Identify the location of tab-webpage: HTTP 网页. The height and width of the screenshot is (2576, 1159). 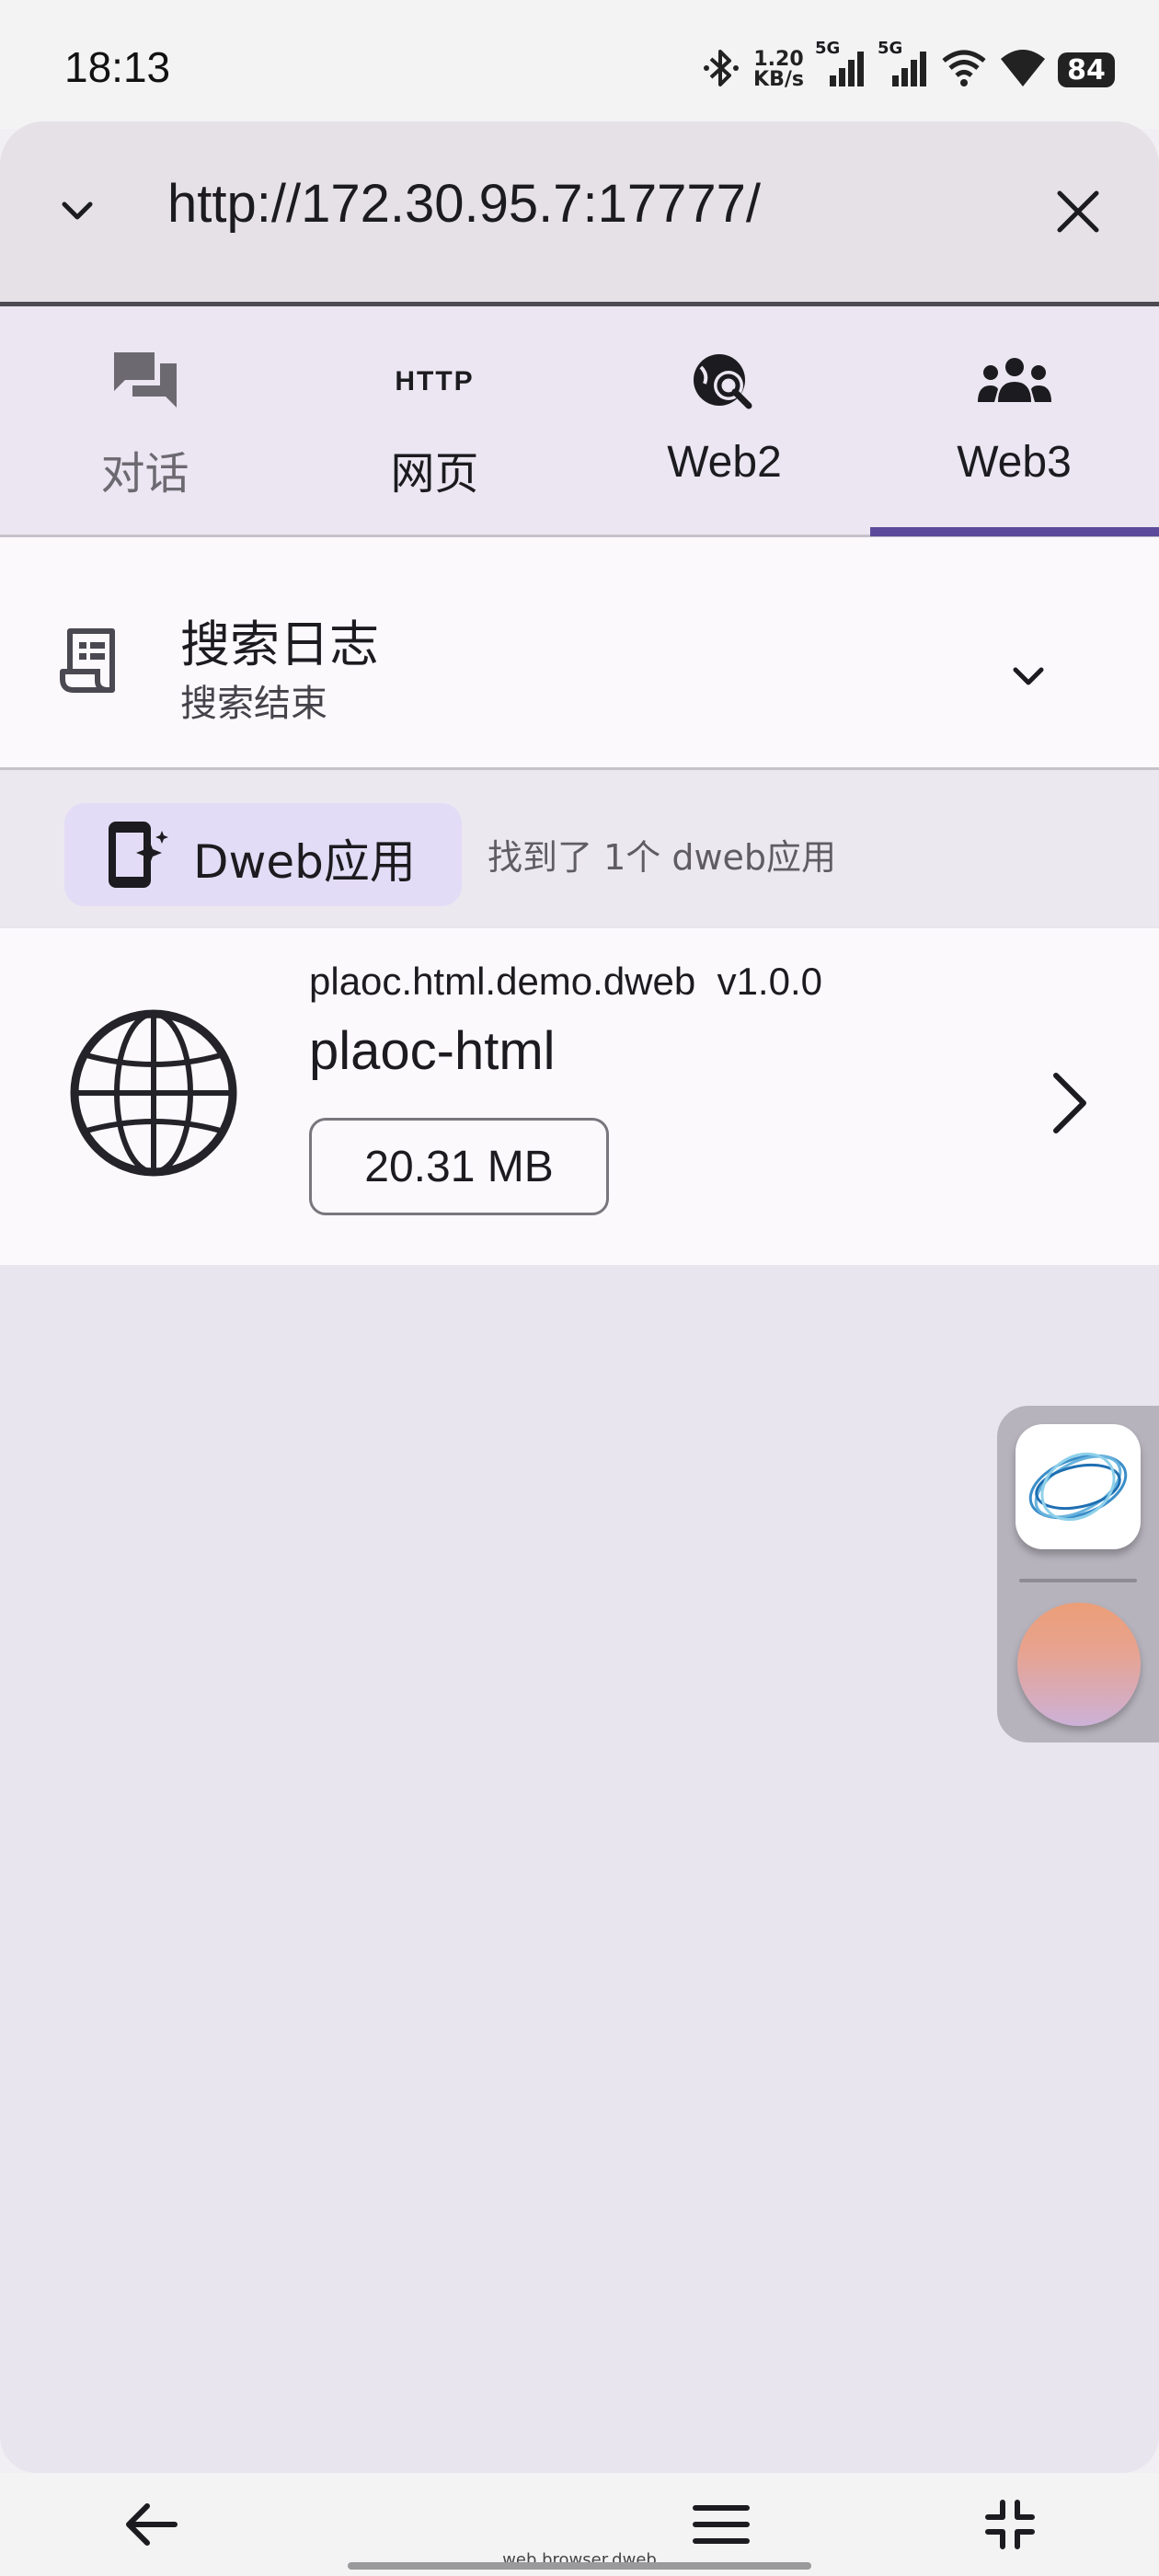
(435, 420).